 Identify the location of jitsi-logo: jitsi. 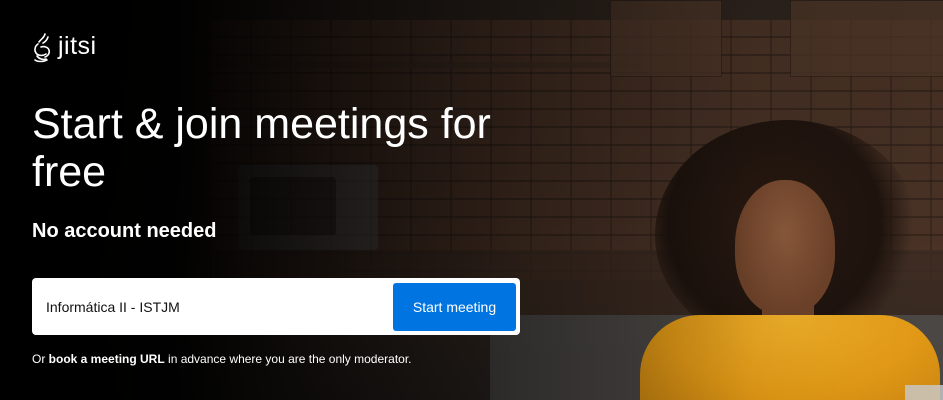
(64, 47).